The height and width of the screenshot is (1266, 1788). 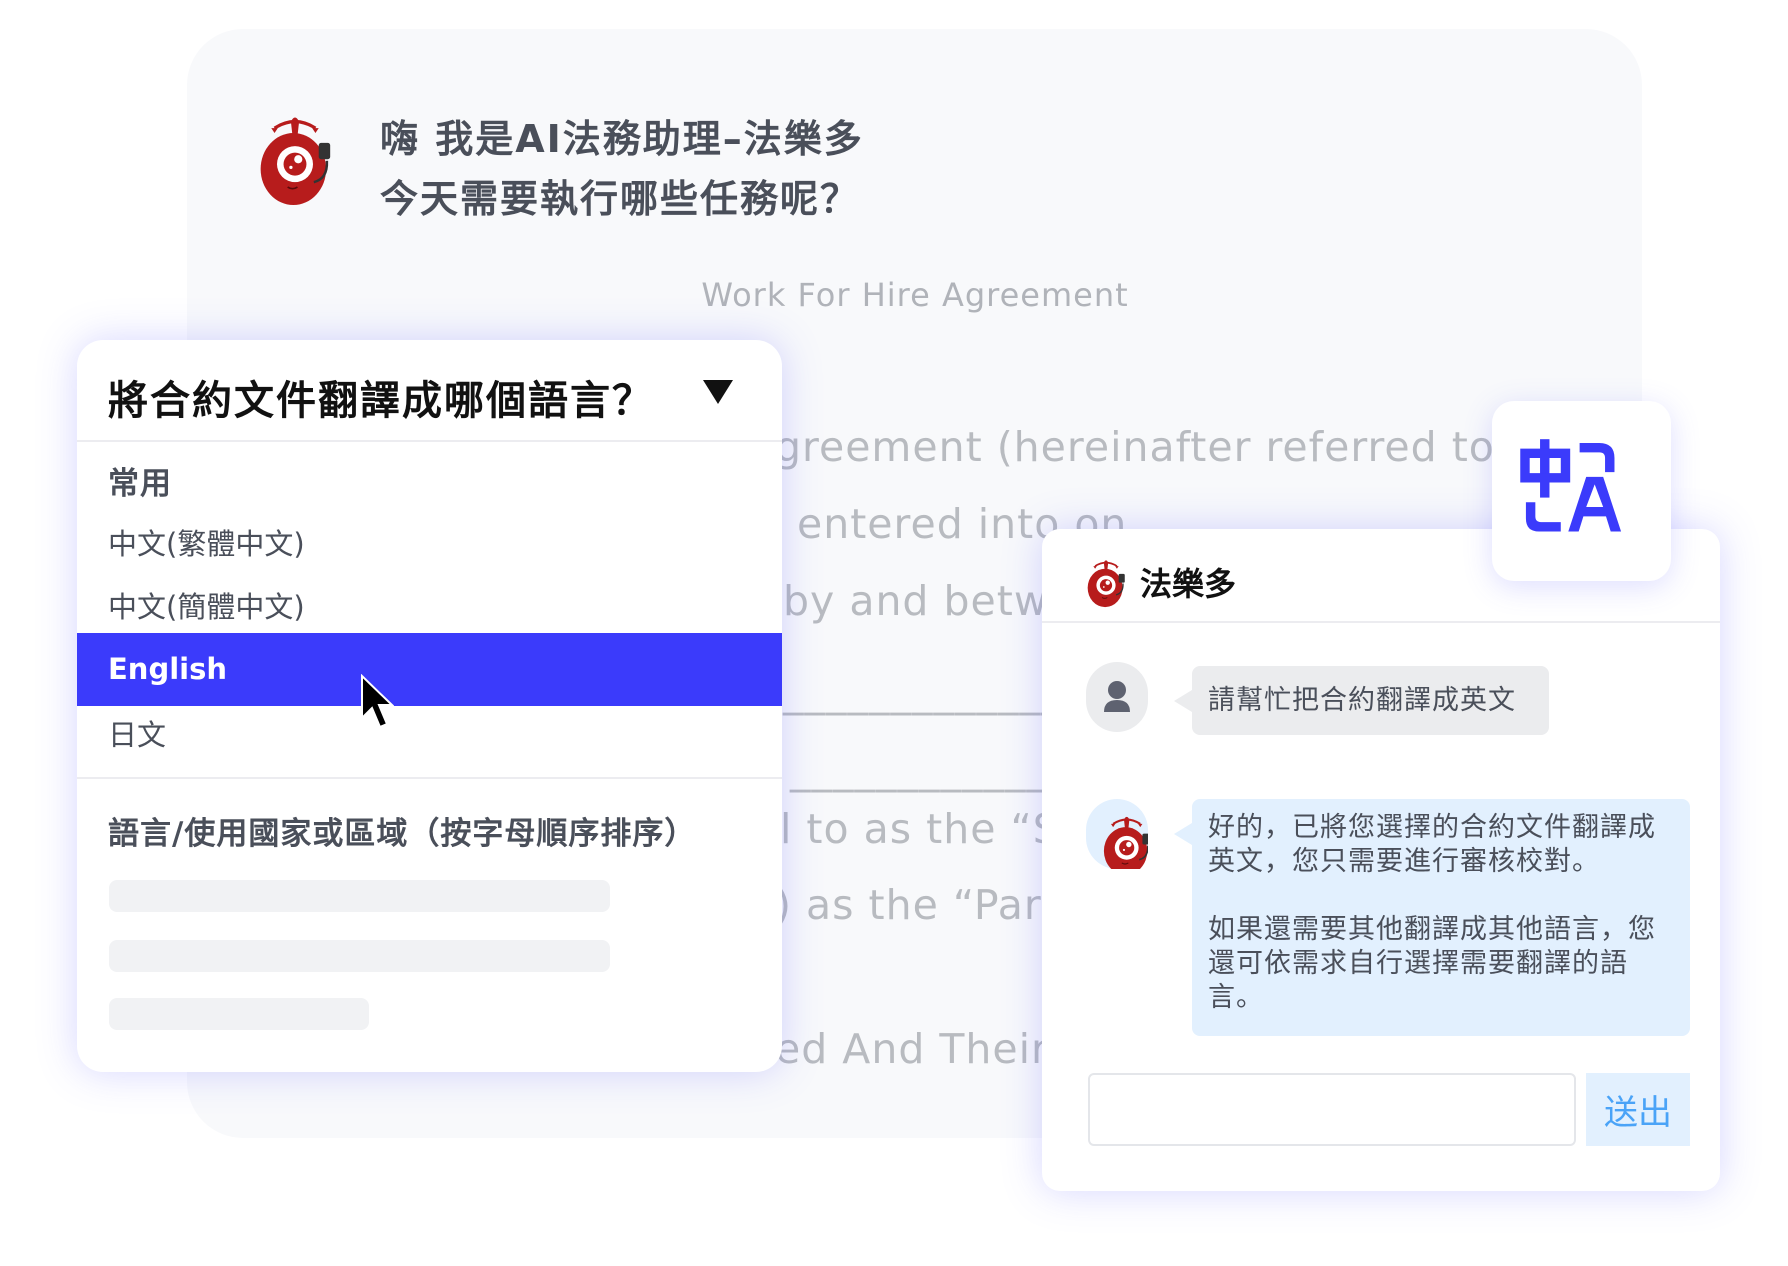 What do you see at coordinates (620, 199) in the screenshot?
I see `greeting-line-2: 今天需要執行哪些任務呢？` at bounding box center [620, 199].